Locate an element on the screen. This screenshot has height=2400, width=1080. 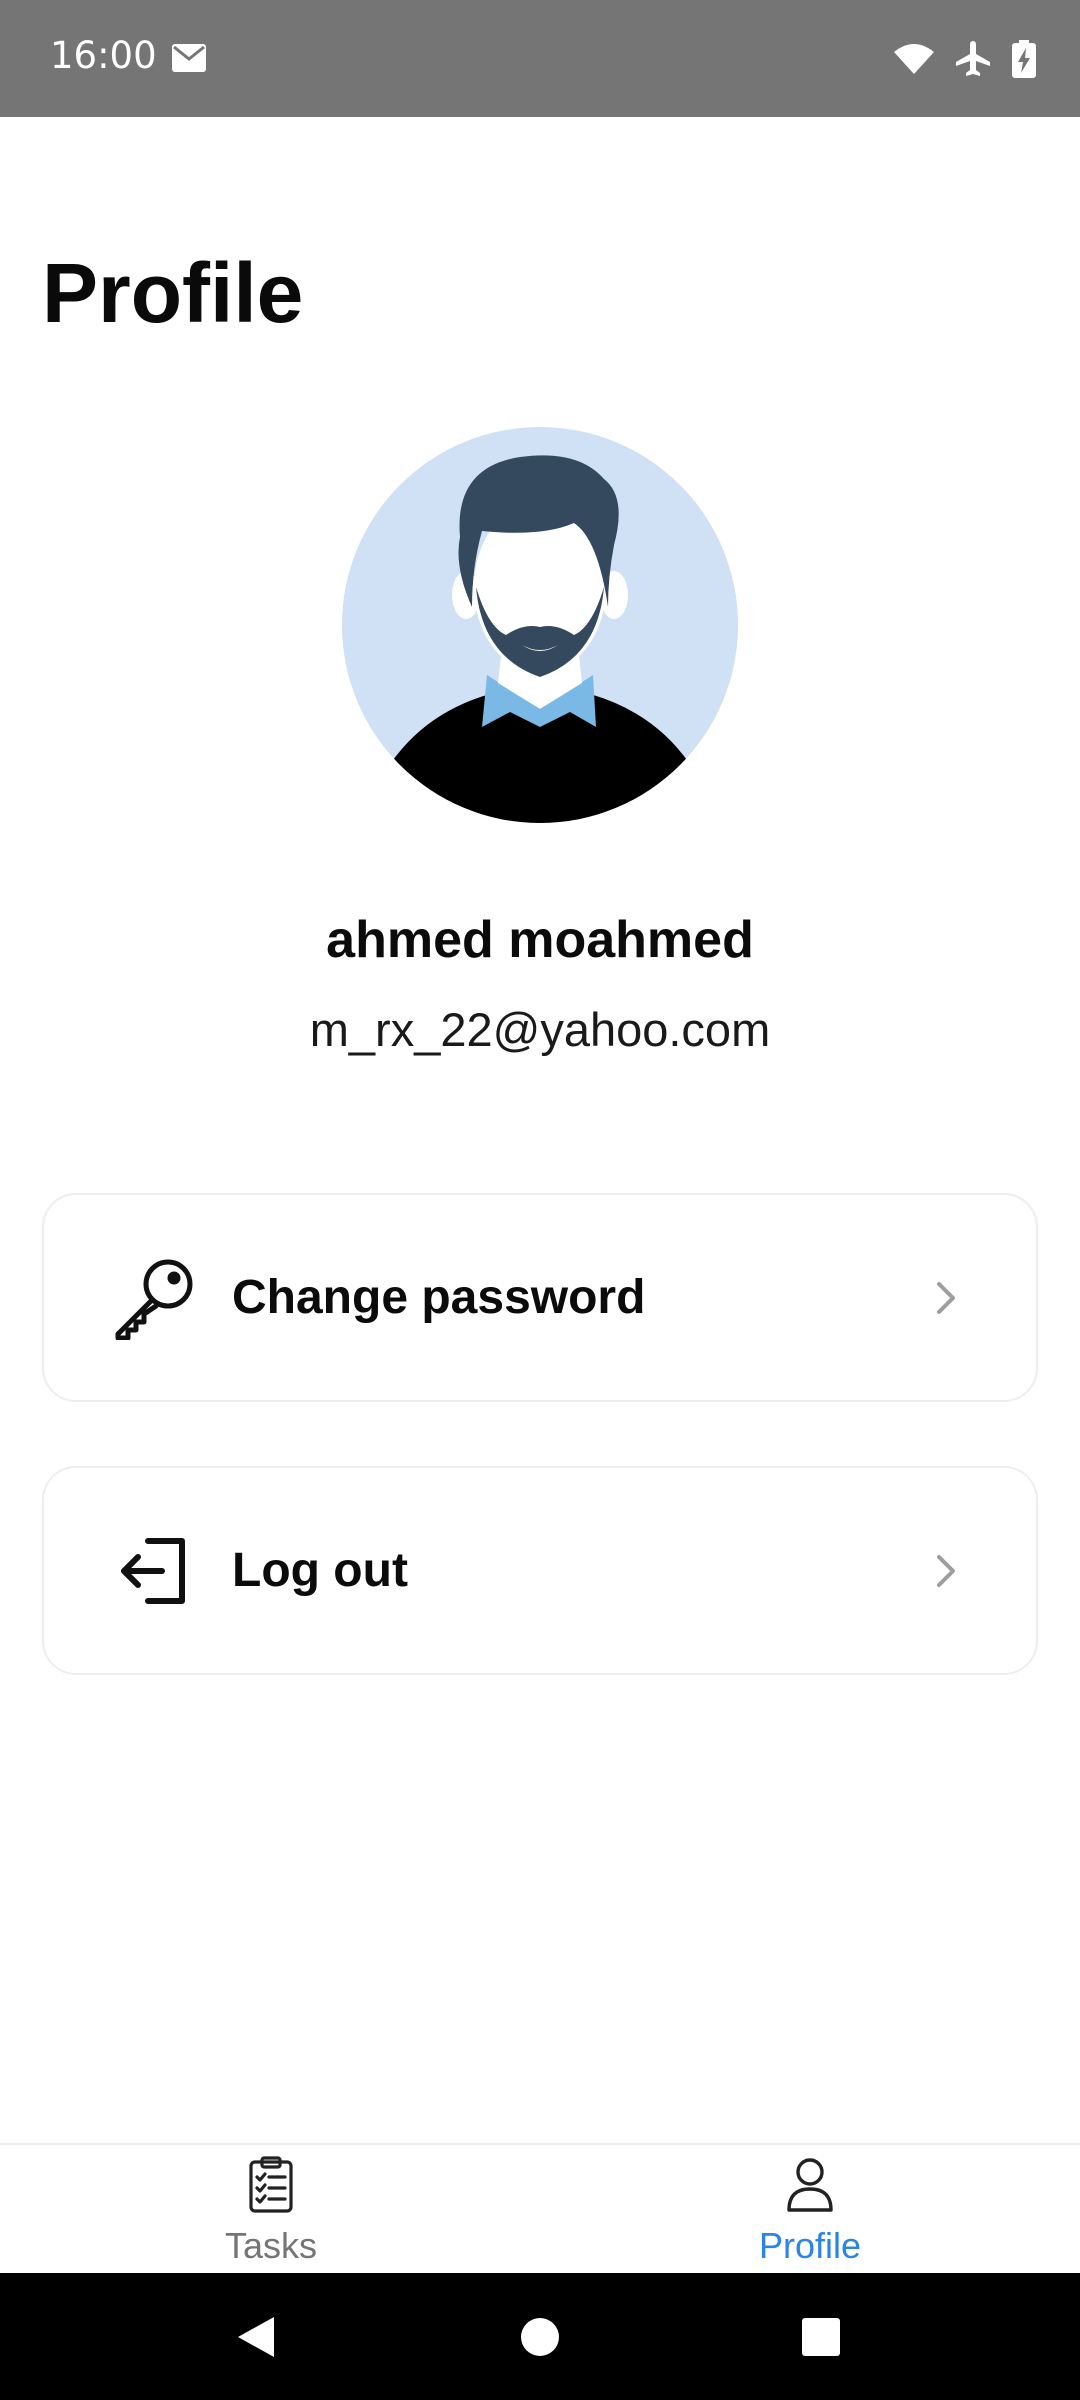
status-bar: 16:00 is located at coordinates (540, 58).